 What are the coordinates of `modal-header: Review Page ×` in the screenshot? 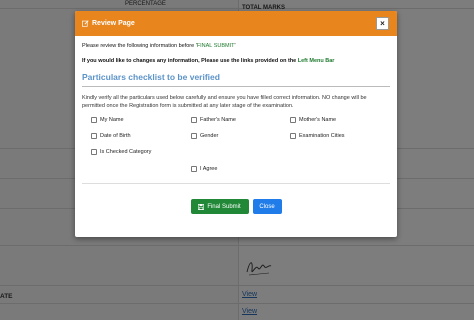 It's located at (236, 23).